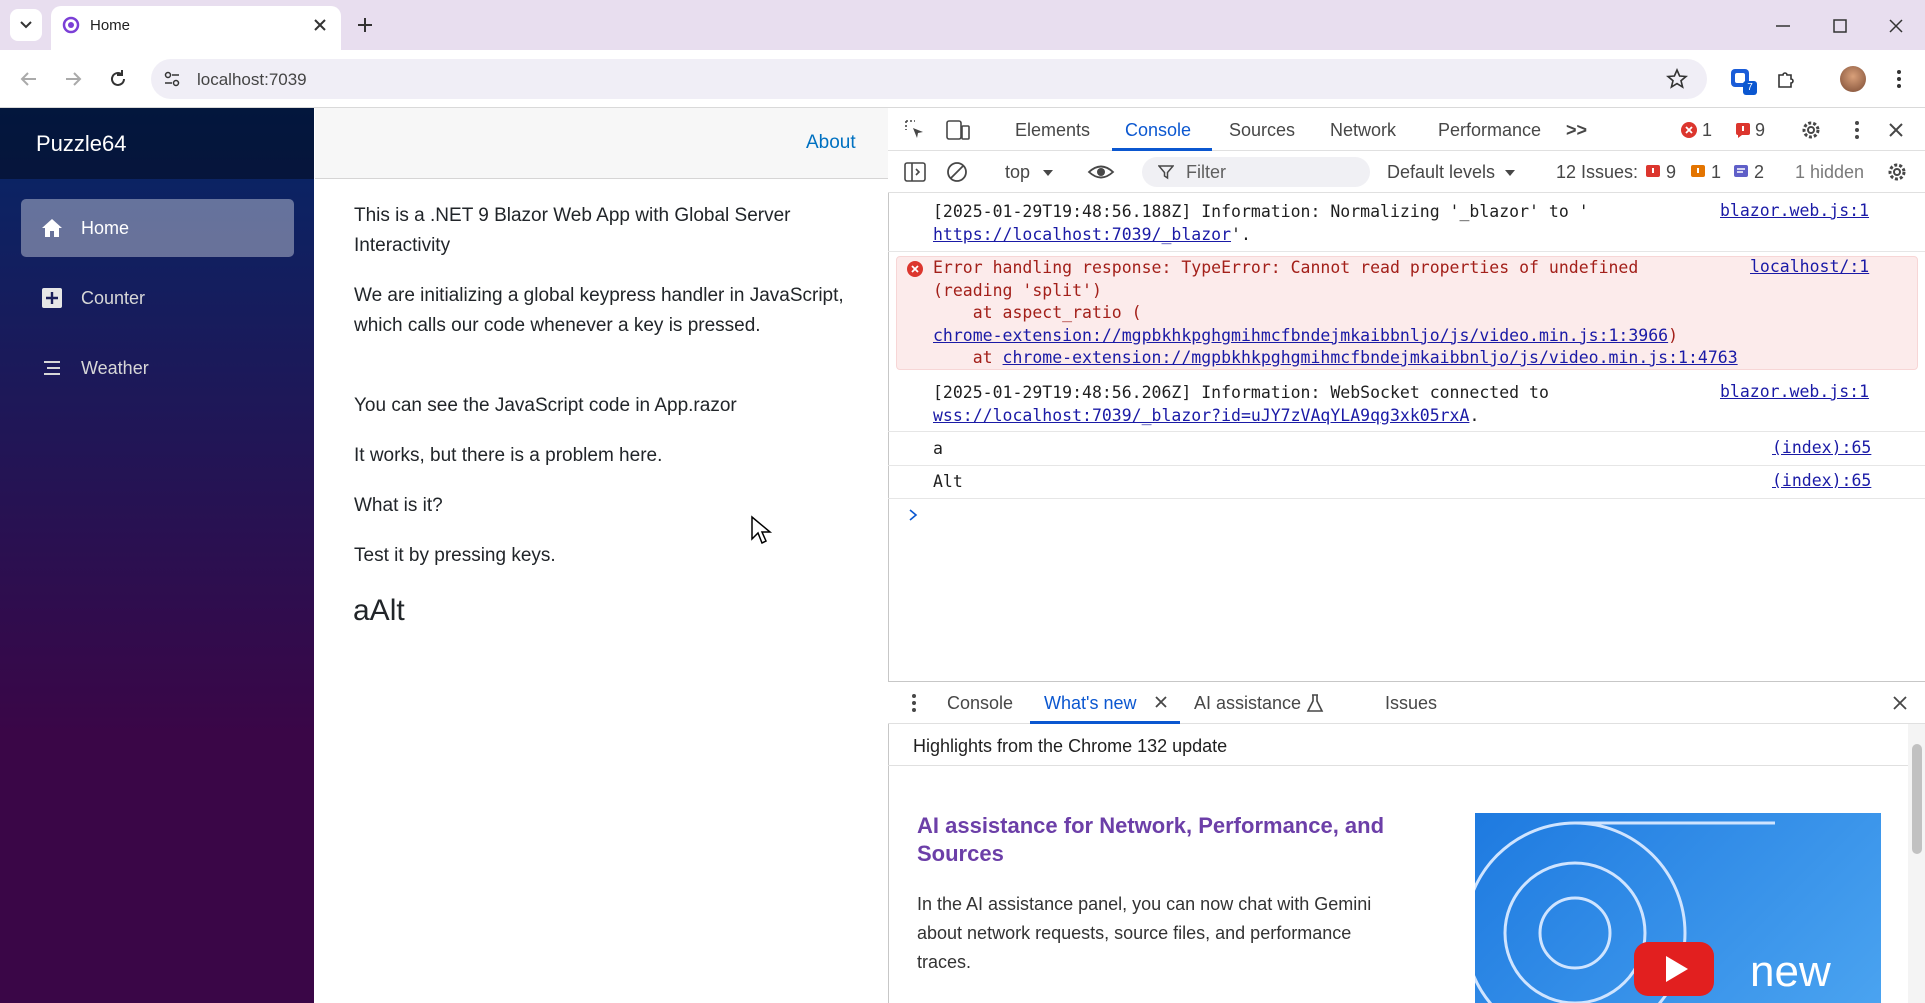 The height and width of the screenshot is (1003, 1925). Describe the element at coordinates (1830, 172) in the screenshot. I see `hidden-count: 1 hidden` at that location.